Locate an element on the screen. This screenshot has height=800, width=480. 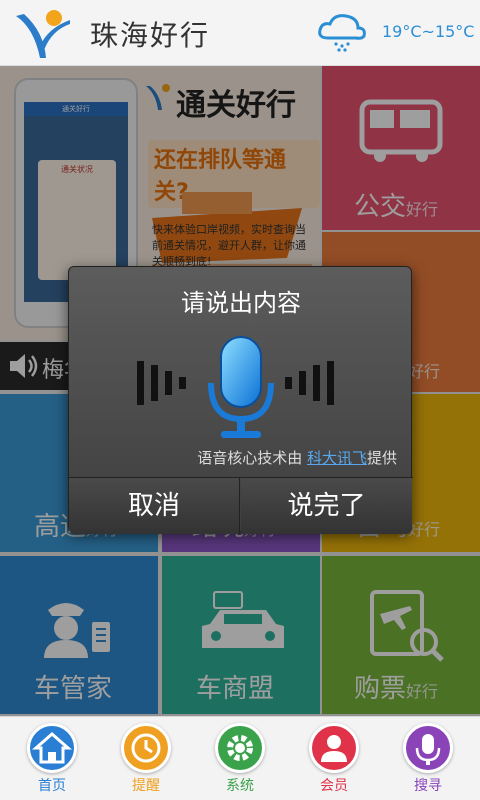
app-header: 珠海好行 19°C~15°C is located at coordinates (240, 33).